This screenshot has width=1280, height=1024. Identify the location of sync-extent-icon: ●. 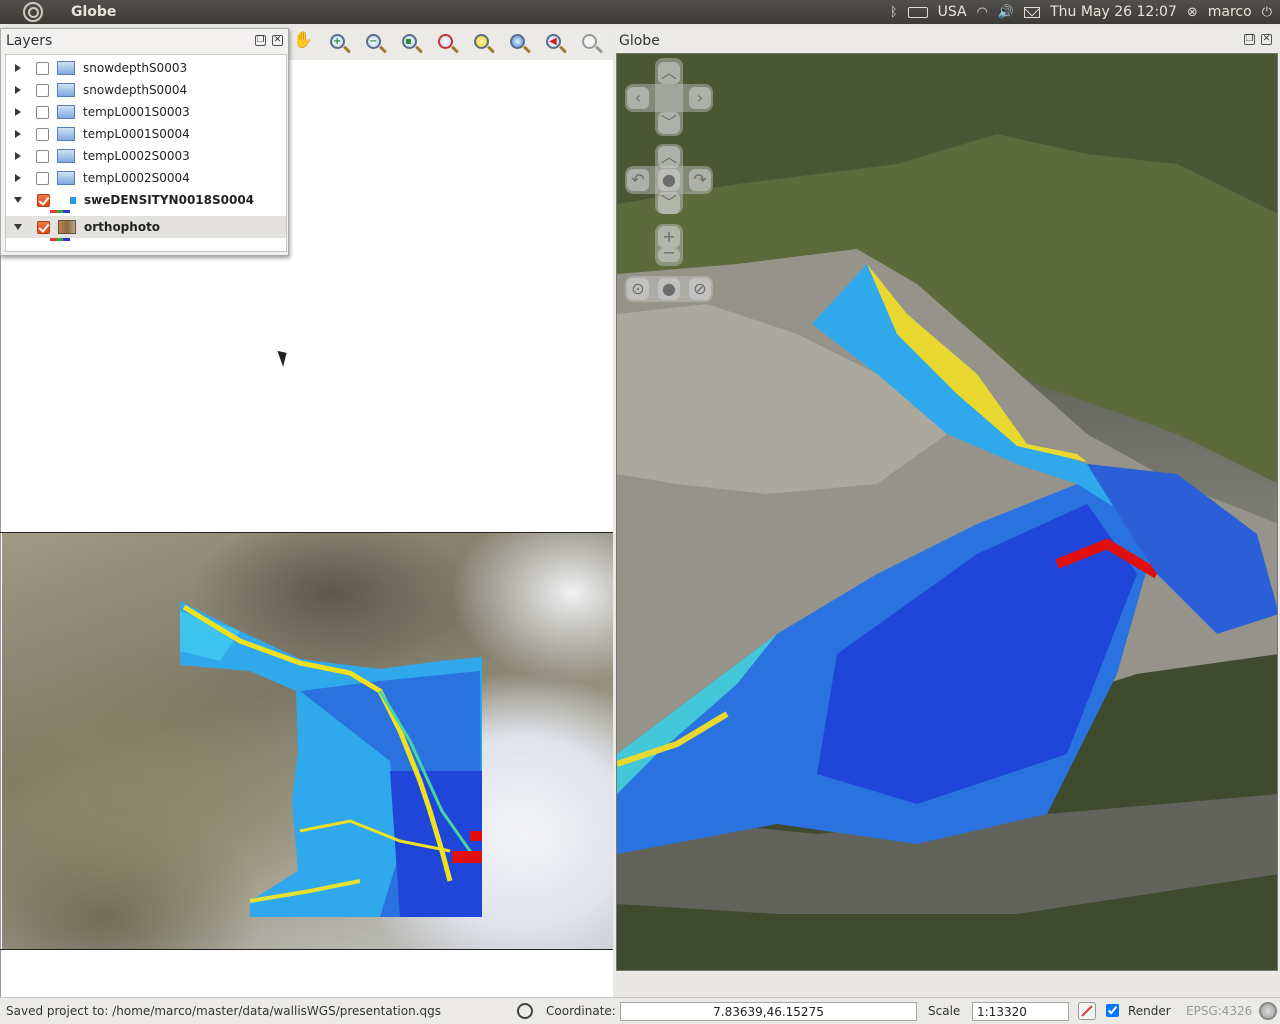
(669, 289).